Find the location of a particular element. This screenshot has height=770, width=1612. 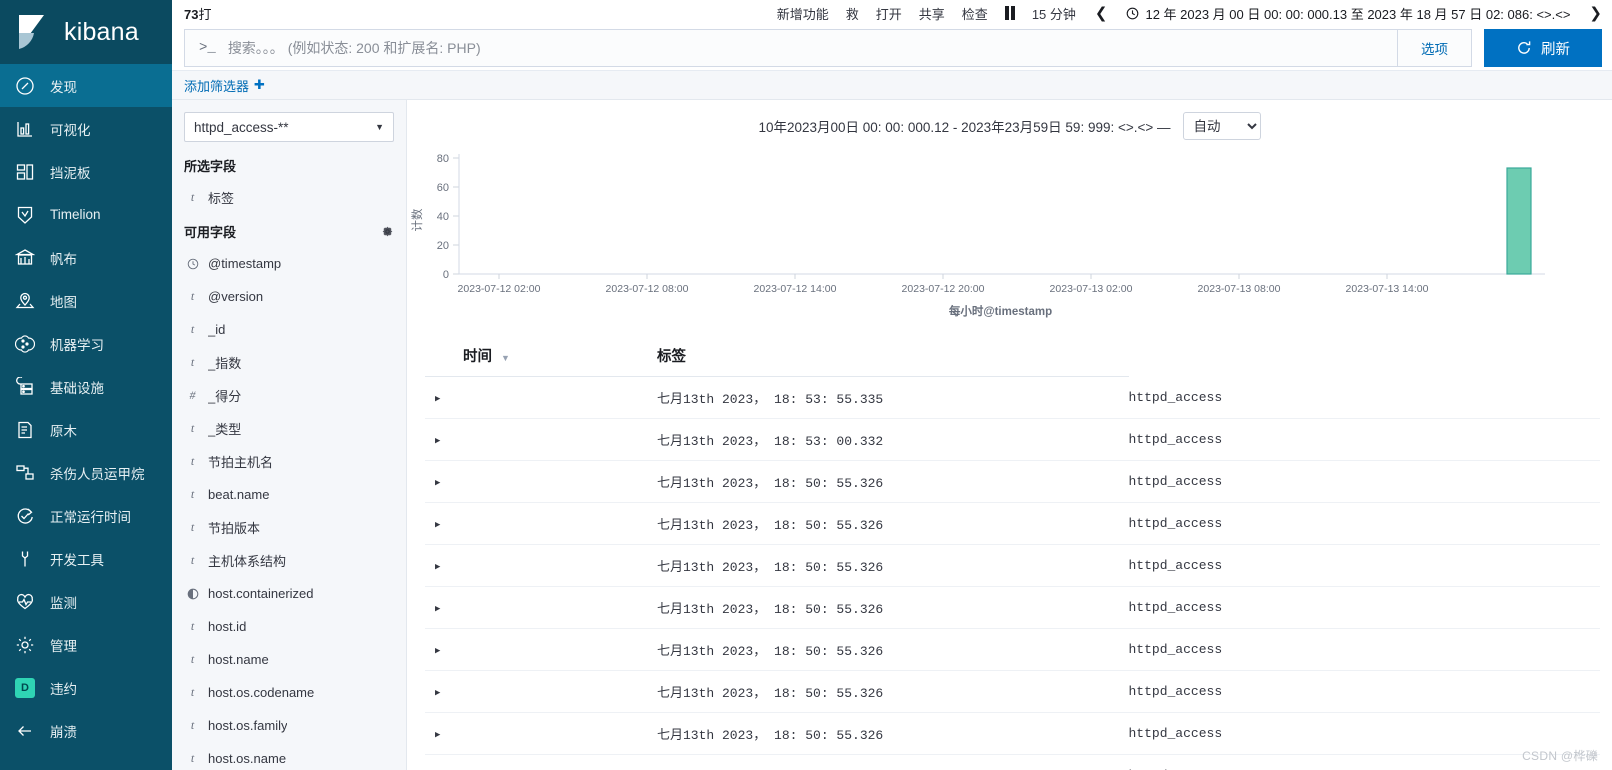

sidebar-item-machine-learning: 机器学习 is located at coordinates (86, 343).